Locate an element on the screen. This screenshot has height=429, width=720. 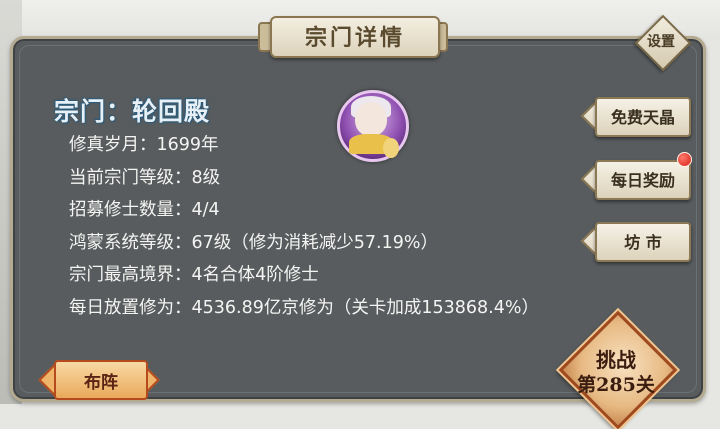
market-button: 坊 市 is located at coordinates (635, 242).